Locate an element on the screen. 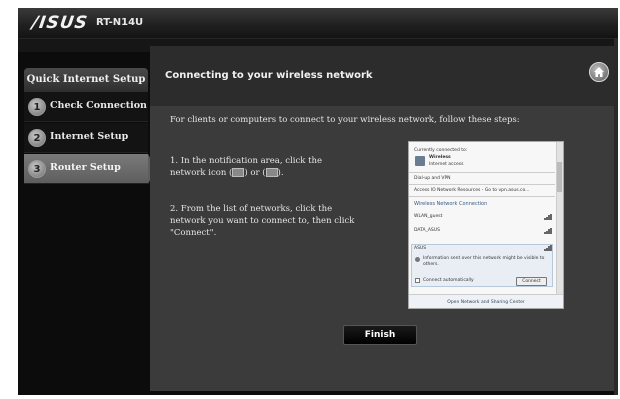 The image size is (620, 399). sidebar-item-check-connection: 1 Check Connection is located at coordinates (86, 107).